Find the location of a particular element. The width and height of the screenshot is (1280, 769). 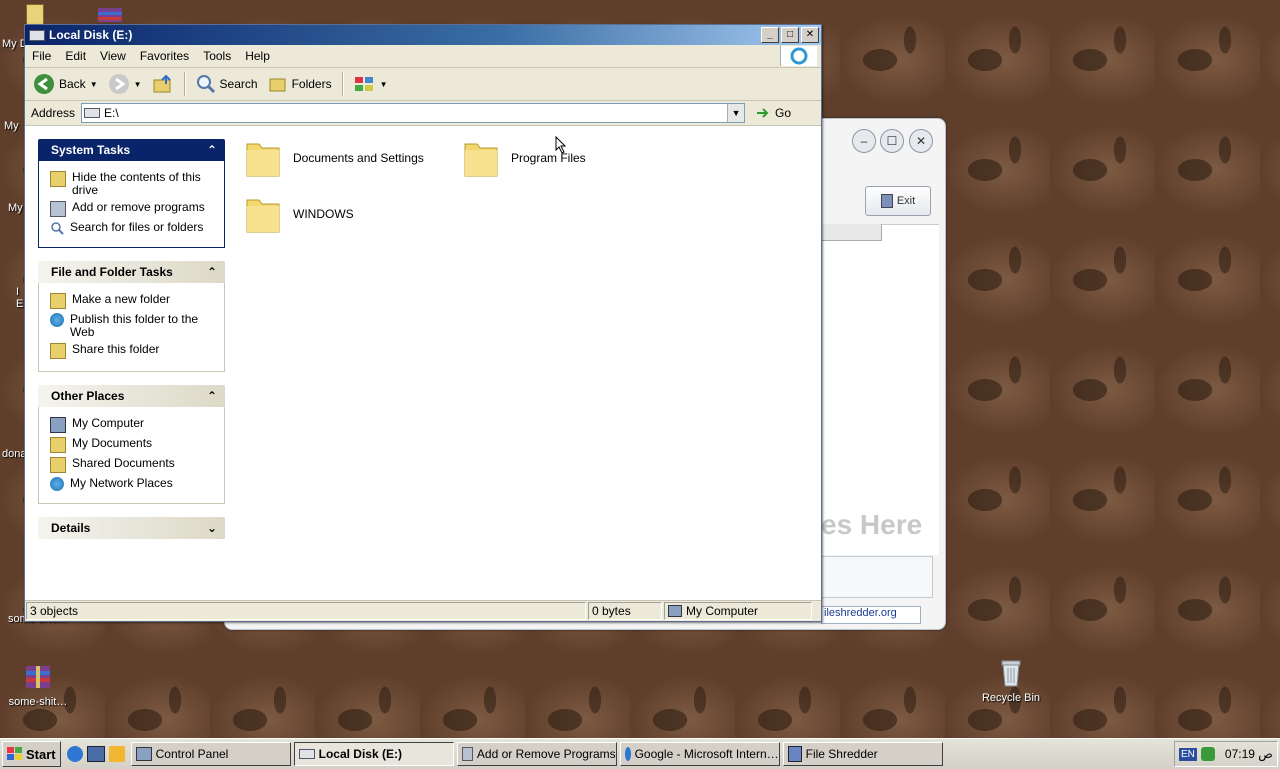

windows-flag-icon is located at coordinates (14, 753).